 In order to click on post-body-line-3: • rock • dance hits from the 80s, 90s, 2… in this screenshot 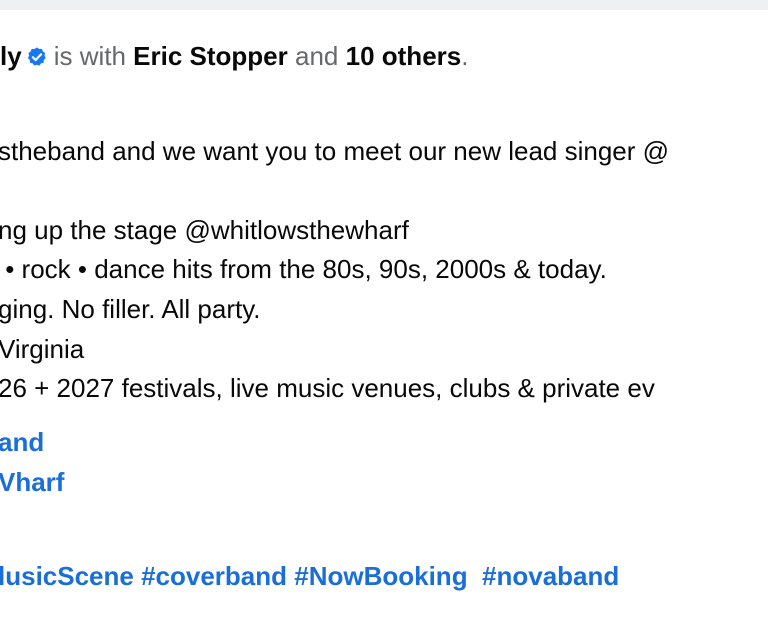, I will do `click(303, 269)`.